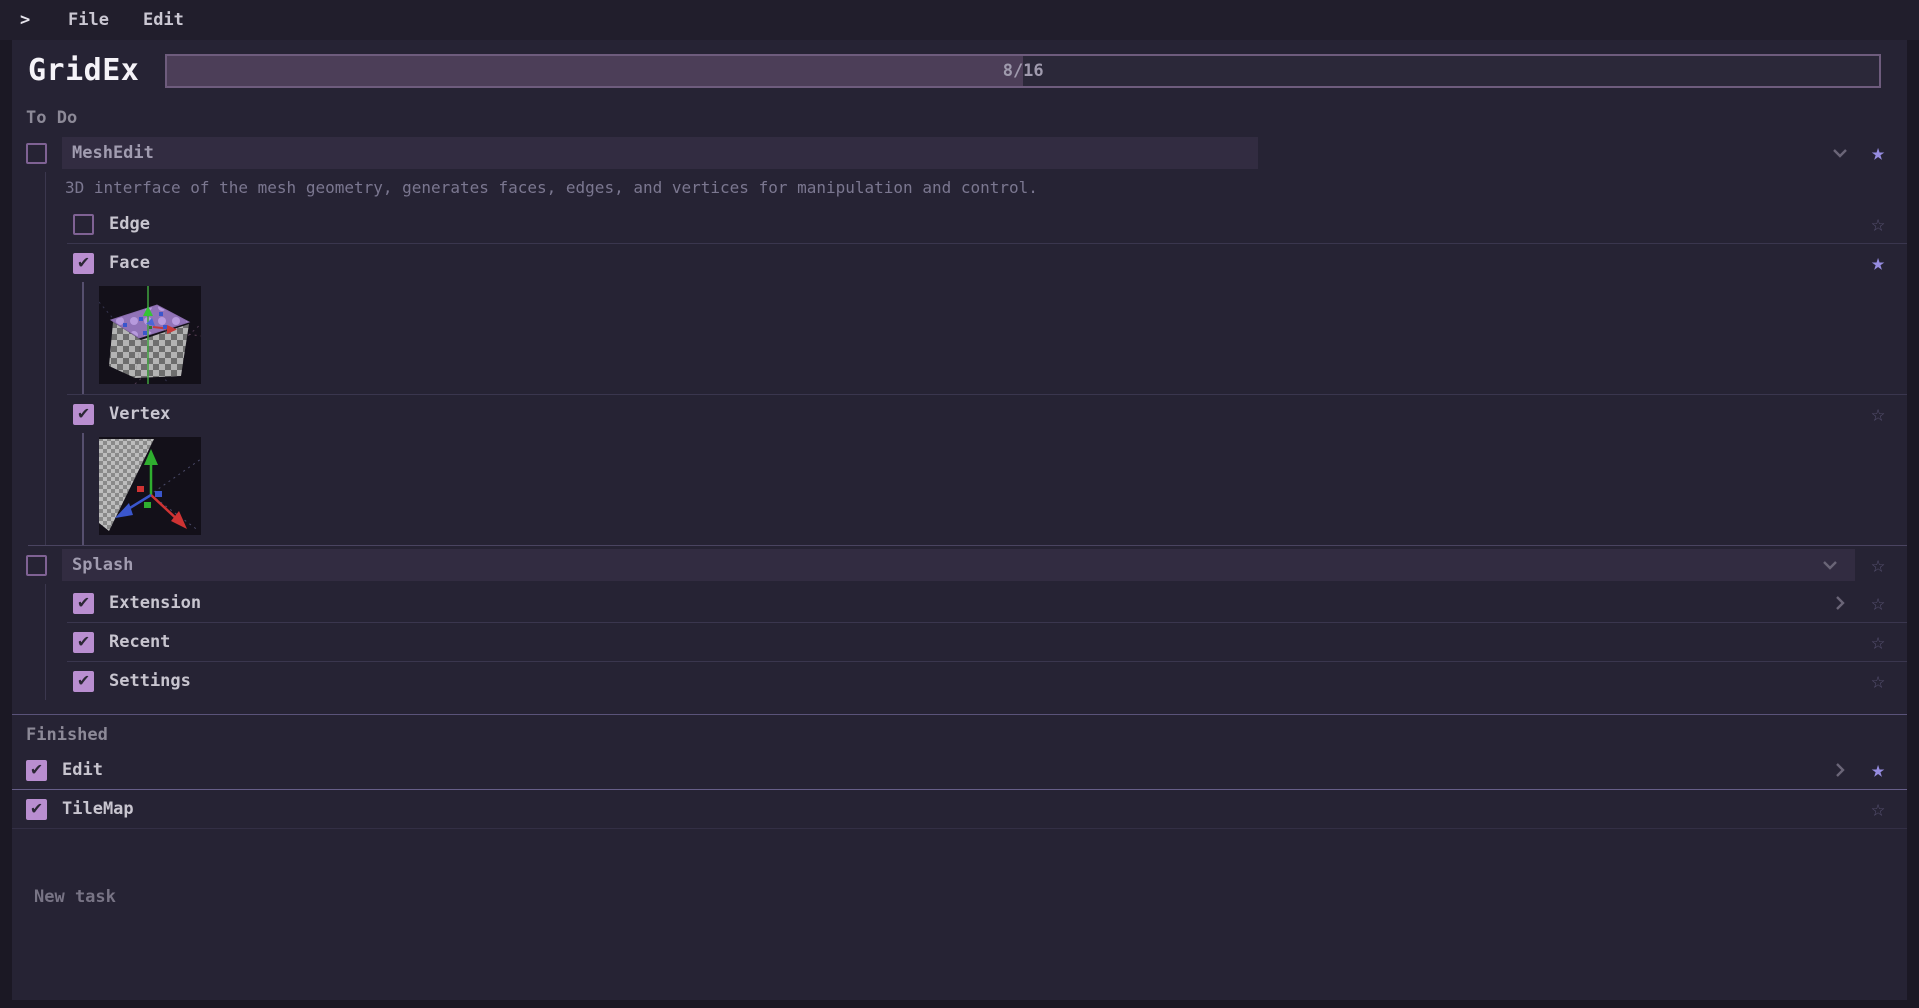  I want to click on vertex-label: Vertex, so click(140, 414).